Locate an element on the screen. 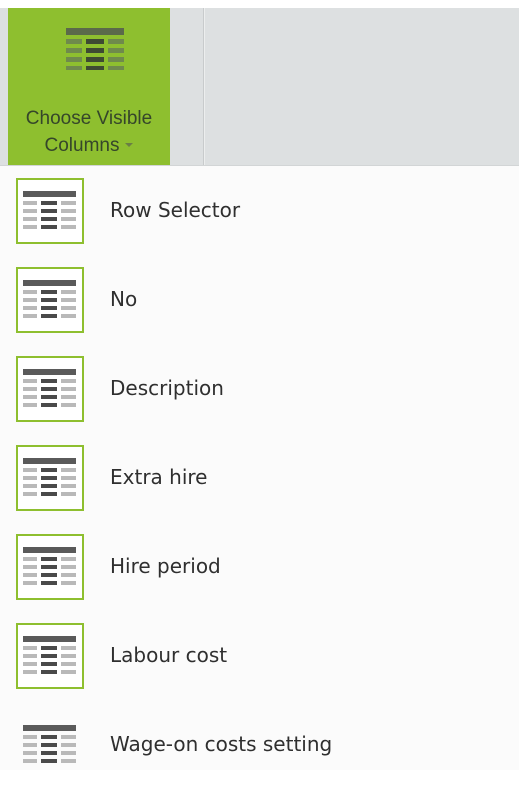 The width and height of the screenshot is (519, 788). button-label-line1: Choose Visible is located at coordinates (89, 118).